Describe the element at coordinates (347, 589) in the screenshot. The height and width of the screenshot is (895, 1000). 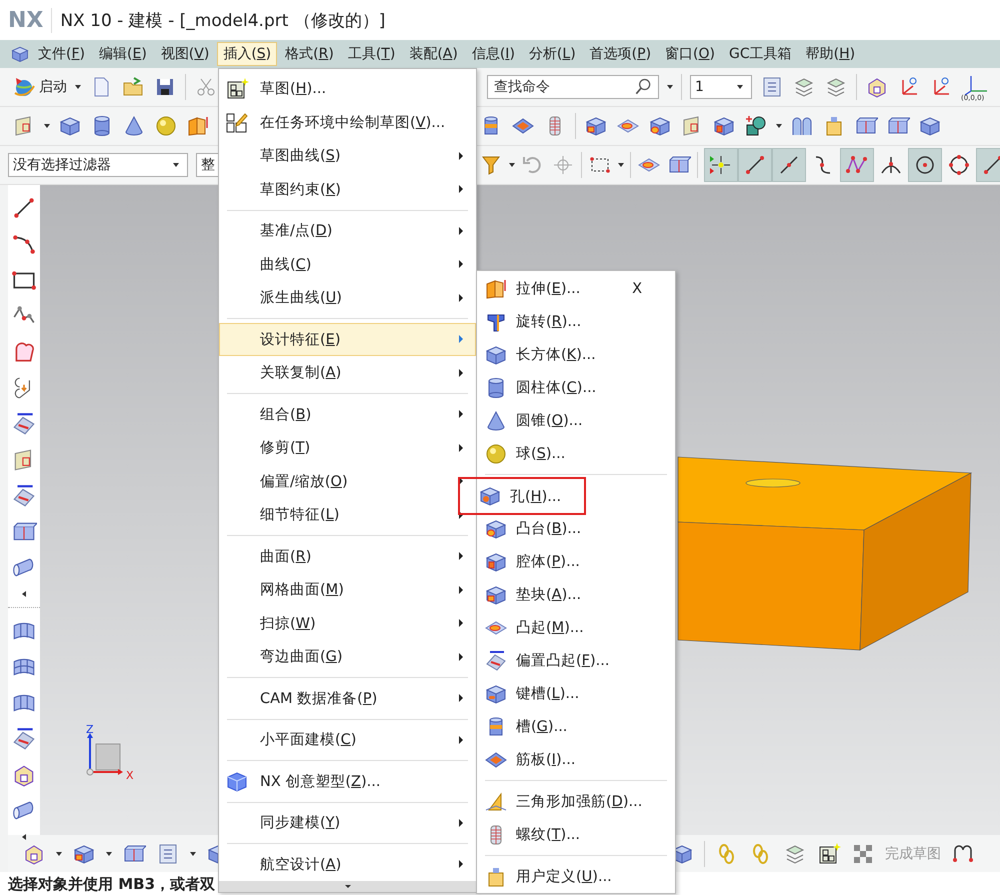
I see `menu-item: 网格曲面(M)` at that location.